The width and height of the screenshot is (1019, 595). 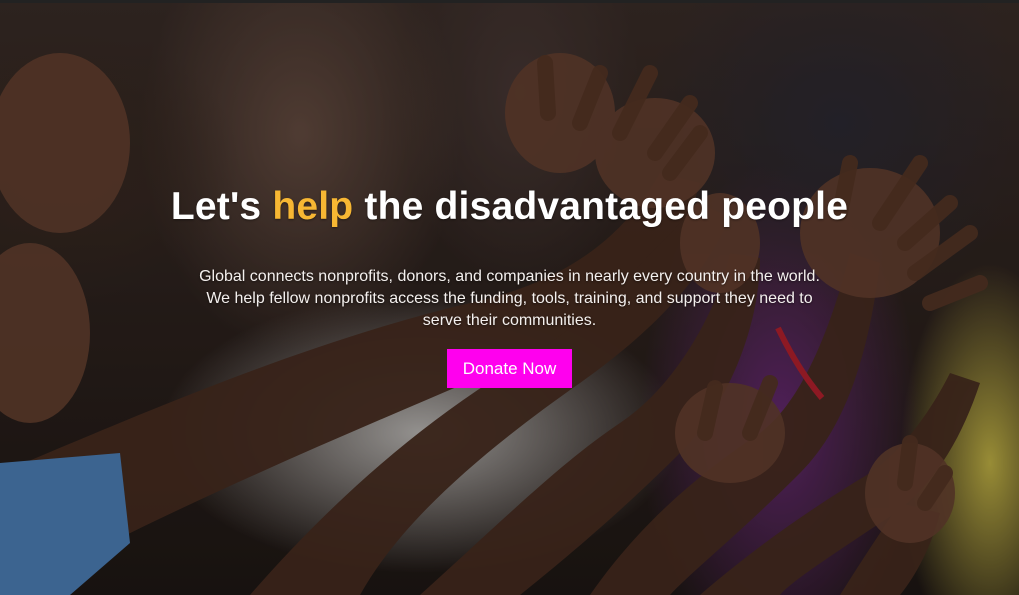 I want to click on description-line-3: serve their communities., so click(x=509, y=320).